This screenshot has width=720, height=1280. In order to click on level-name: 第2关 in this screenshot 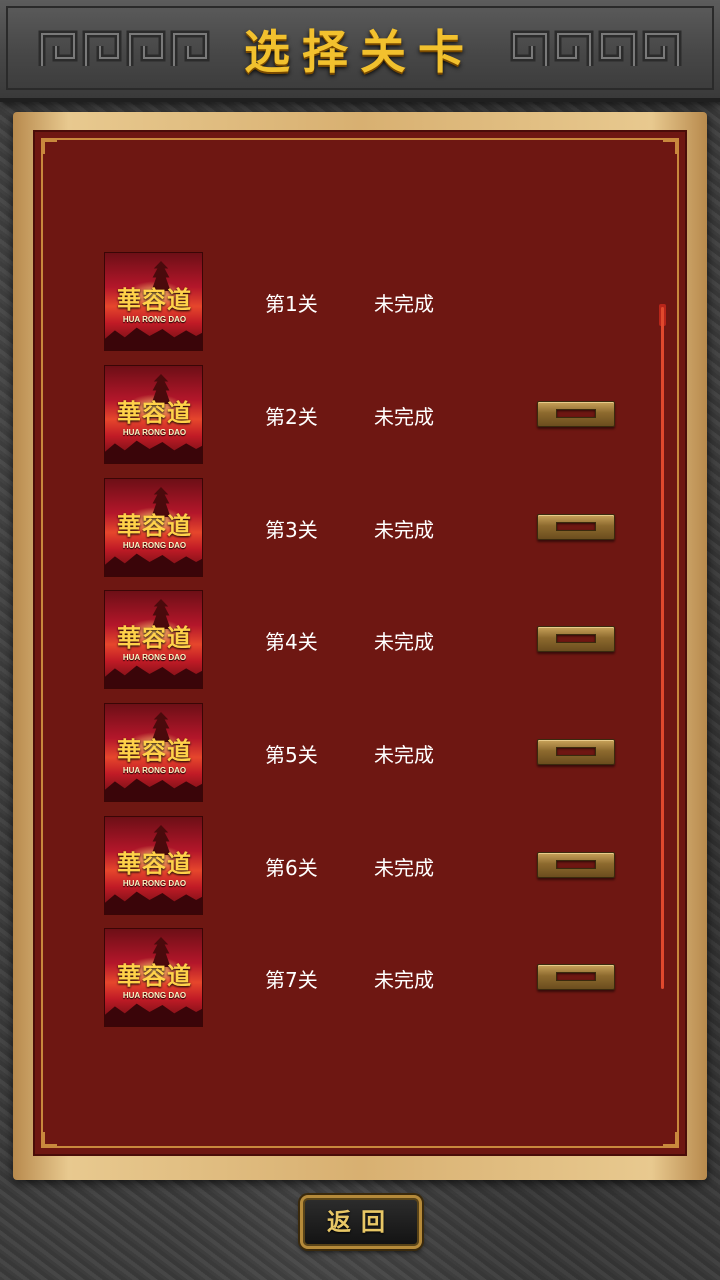, I will do `click(291, 417)`.